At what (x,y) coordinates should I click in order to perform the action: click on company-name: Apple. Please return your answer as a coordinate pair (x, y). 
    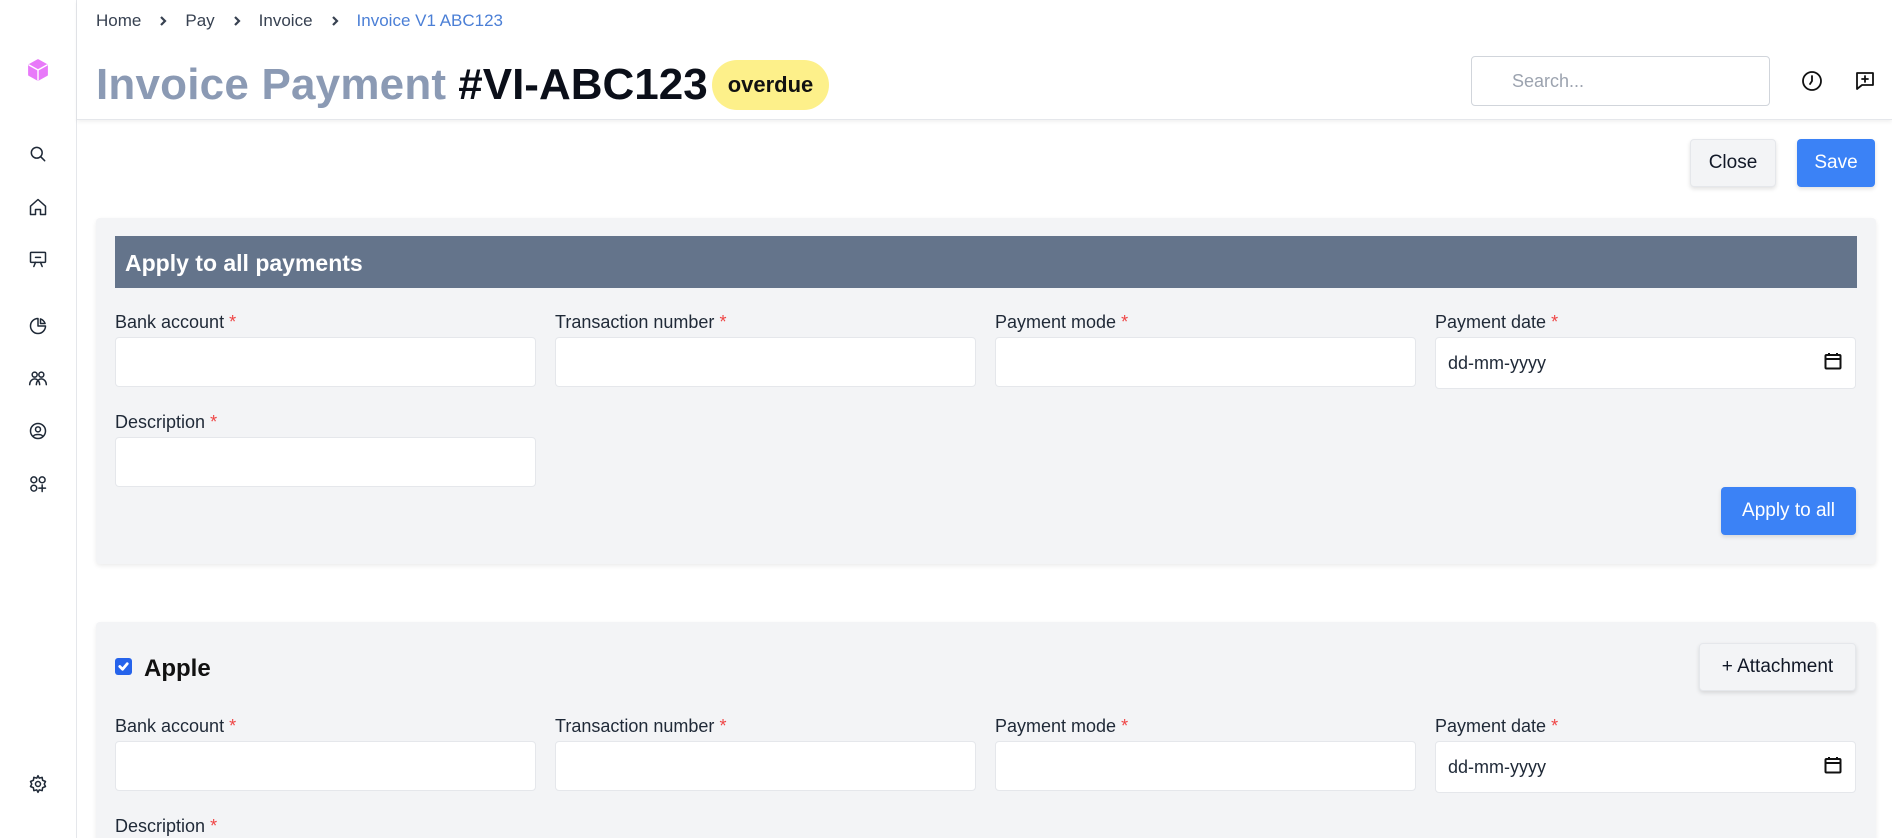
    Looking at the image, I should click on (177, 668).